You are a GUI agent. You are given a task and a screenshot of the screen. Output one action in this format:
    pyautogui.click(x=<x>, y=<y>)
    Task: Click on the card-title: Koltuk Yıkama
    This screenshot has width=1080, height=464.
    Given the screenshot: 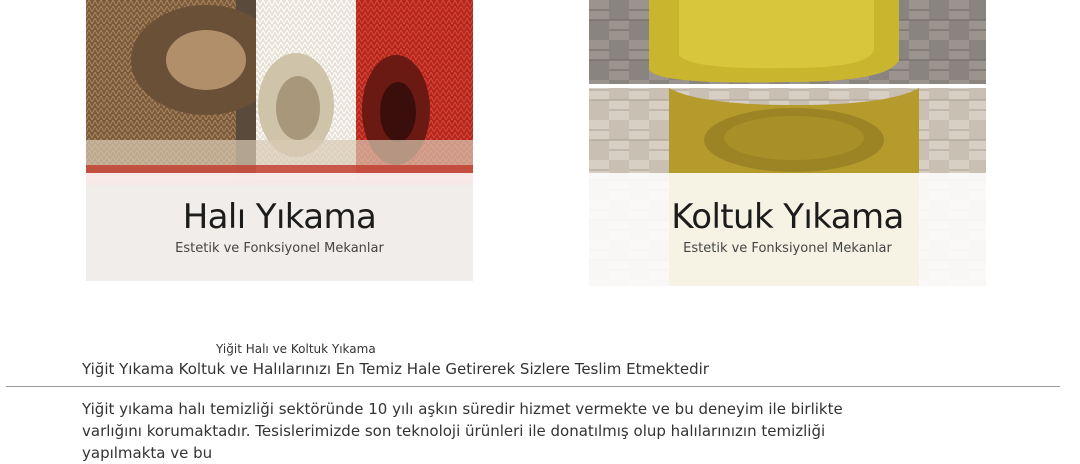 What is the action you would take?
    pyautogui.click(x=787, y=217)
    